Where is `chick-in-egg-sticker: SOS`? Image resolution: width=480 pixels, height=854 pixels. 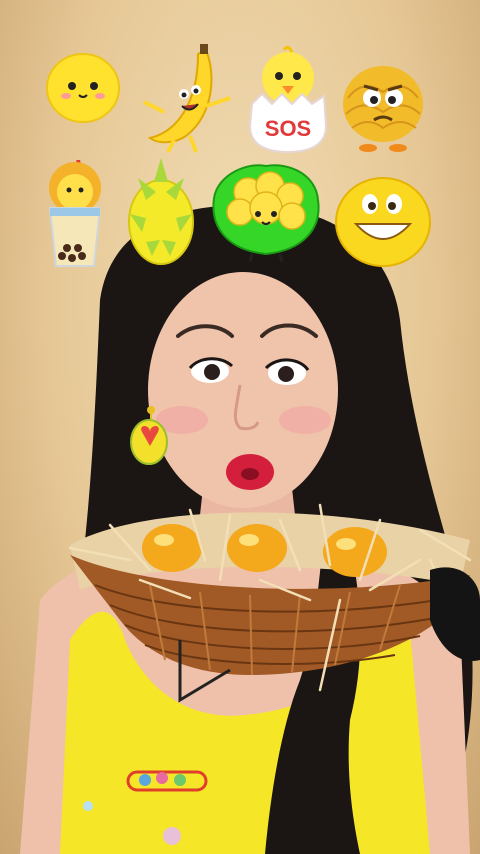
chick-in-egg-sticker: SOS is located at coordinates (288, 100).